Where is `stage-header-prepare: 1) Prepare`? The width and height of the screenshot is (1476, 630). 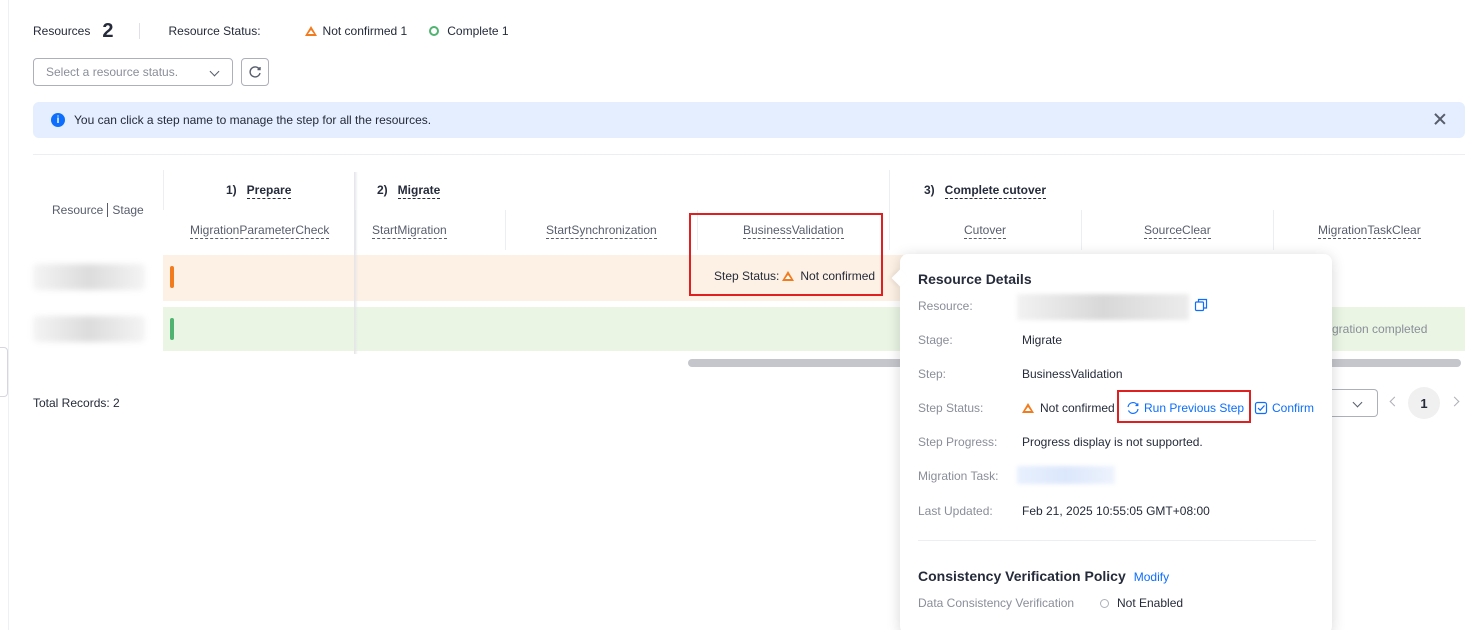
stage-header-prepare: 1) Prepare is located at coordinates (259, 191).